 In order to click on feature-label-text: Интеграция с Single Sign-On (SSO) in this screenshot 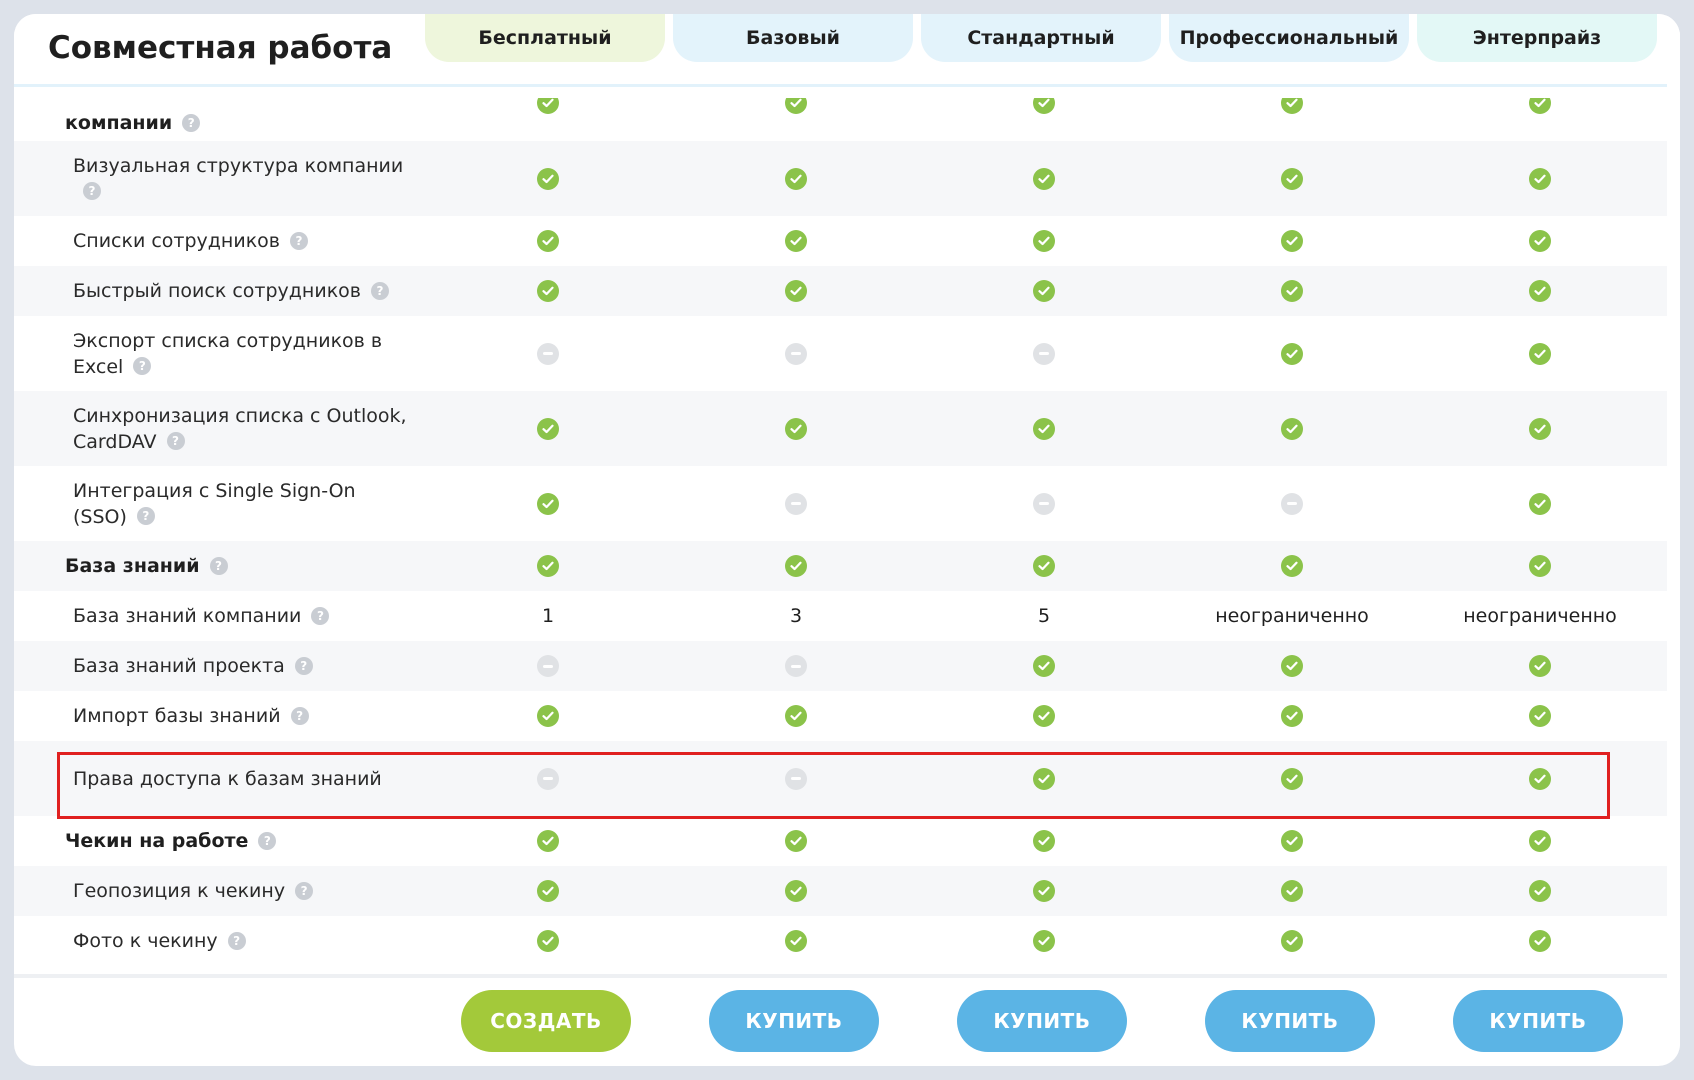, I will do `click(214, 503)`.